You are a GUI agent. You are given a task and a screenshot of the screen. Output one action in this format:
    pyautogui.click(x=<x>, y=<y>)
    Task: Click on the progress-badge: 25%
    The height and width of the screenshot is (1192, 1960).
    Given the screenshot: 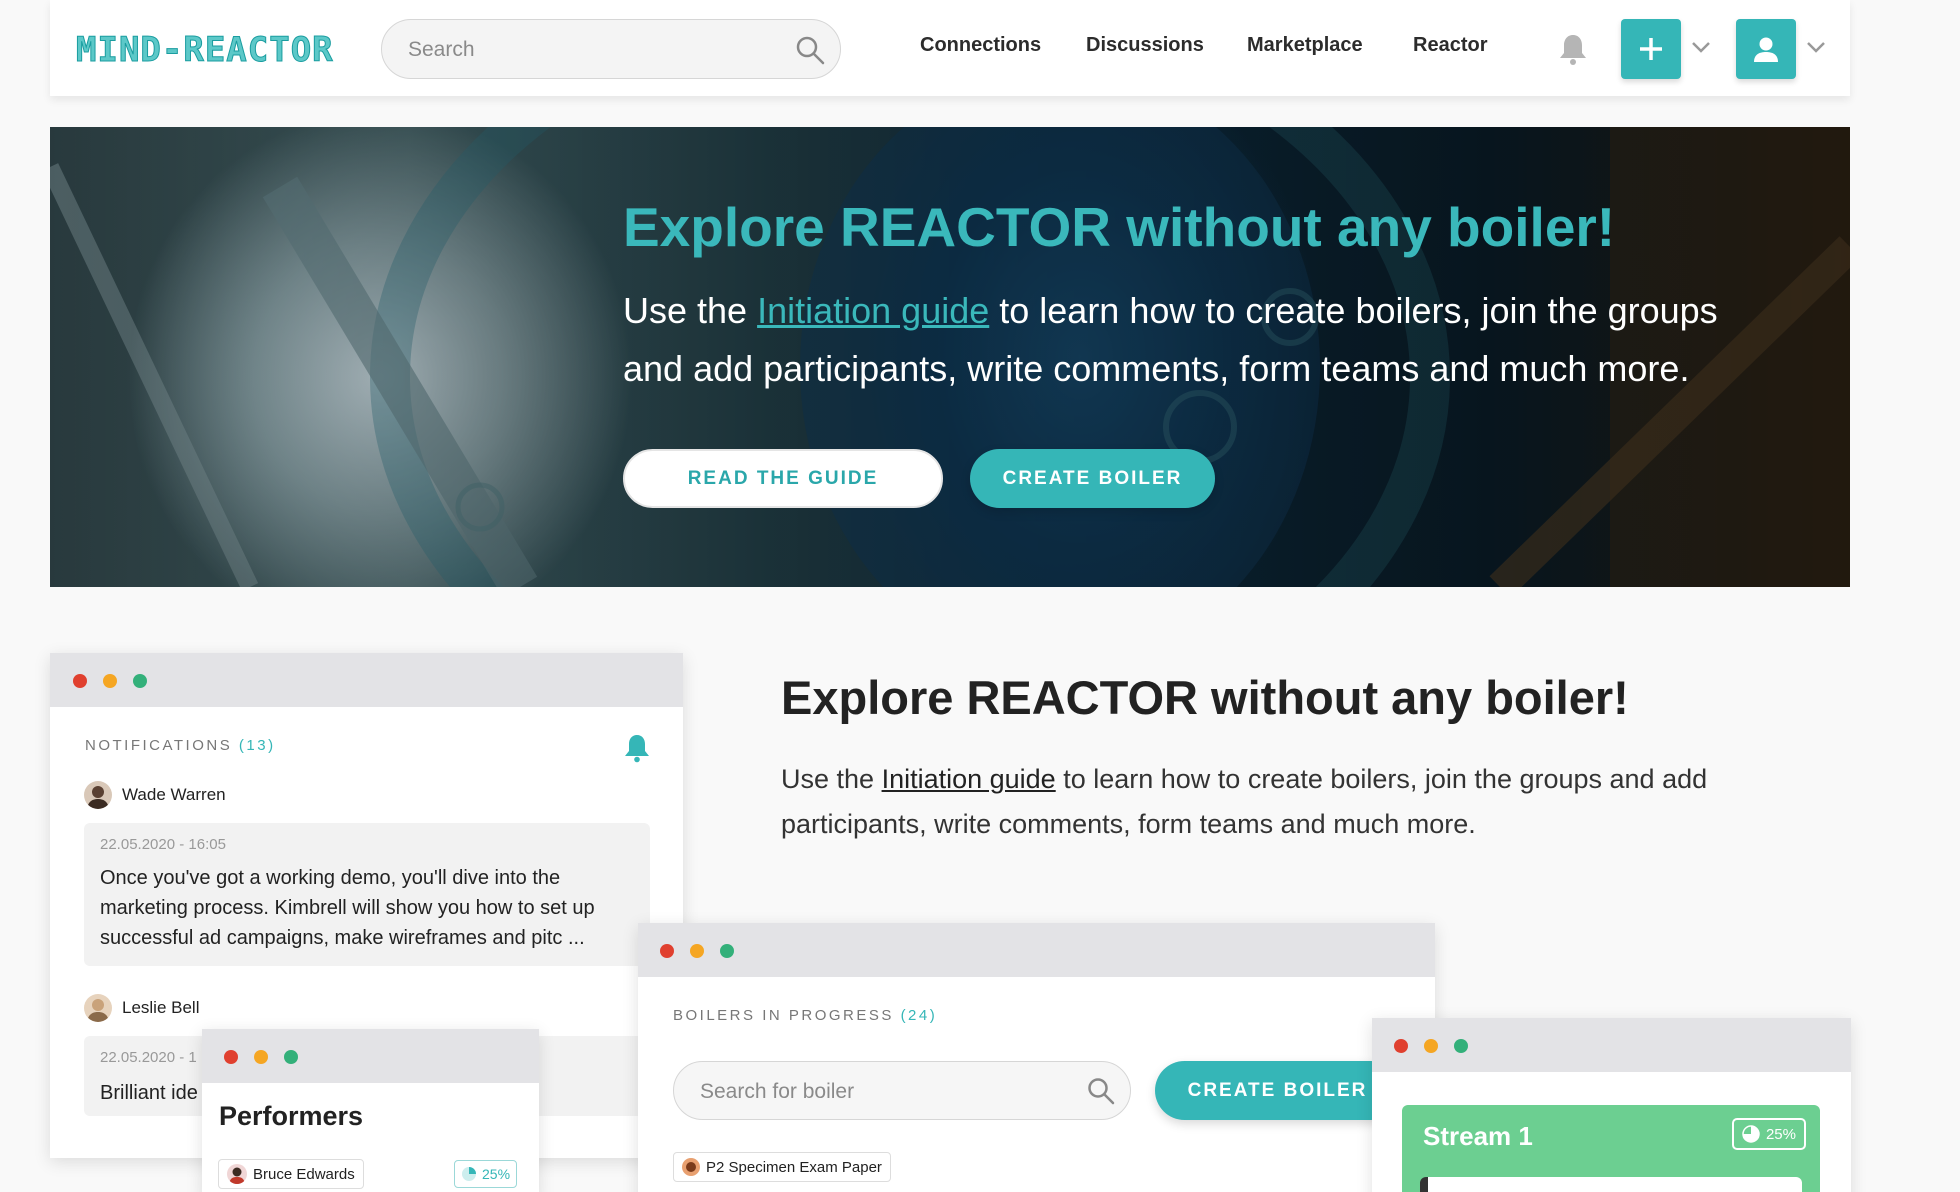 What is the action you would take?
    pyautogui.click(x=486, y=1174)
    